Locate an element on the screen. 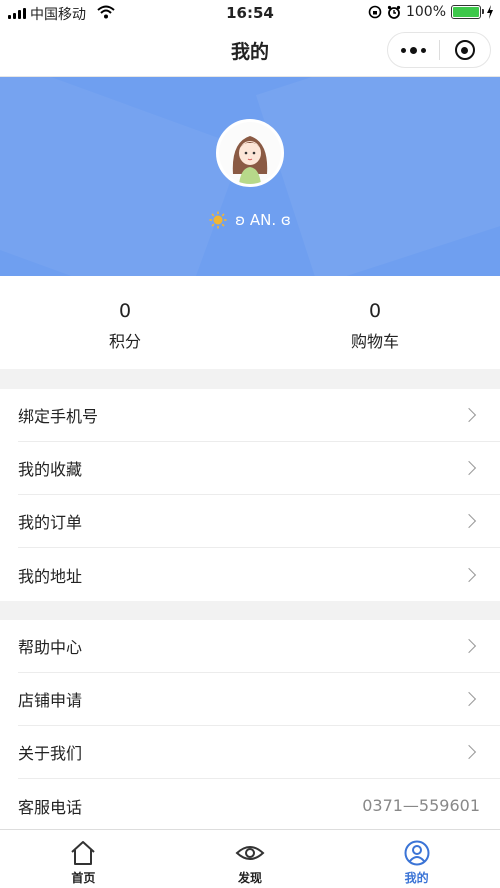  stats-panel: 0 积分 0 购物车 is located at coordinates (250, 322).